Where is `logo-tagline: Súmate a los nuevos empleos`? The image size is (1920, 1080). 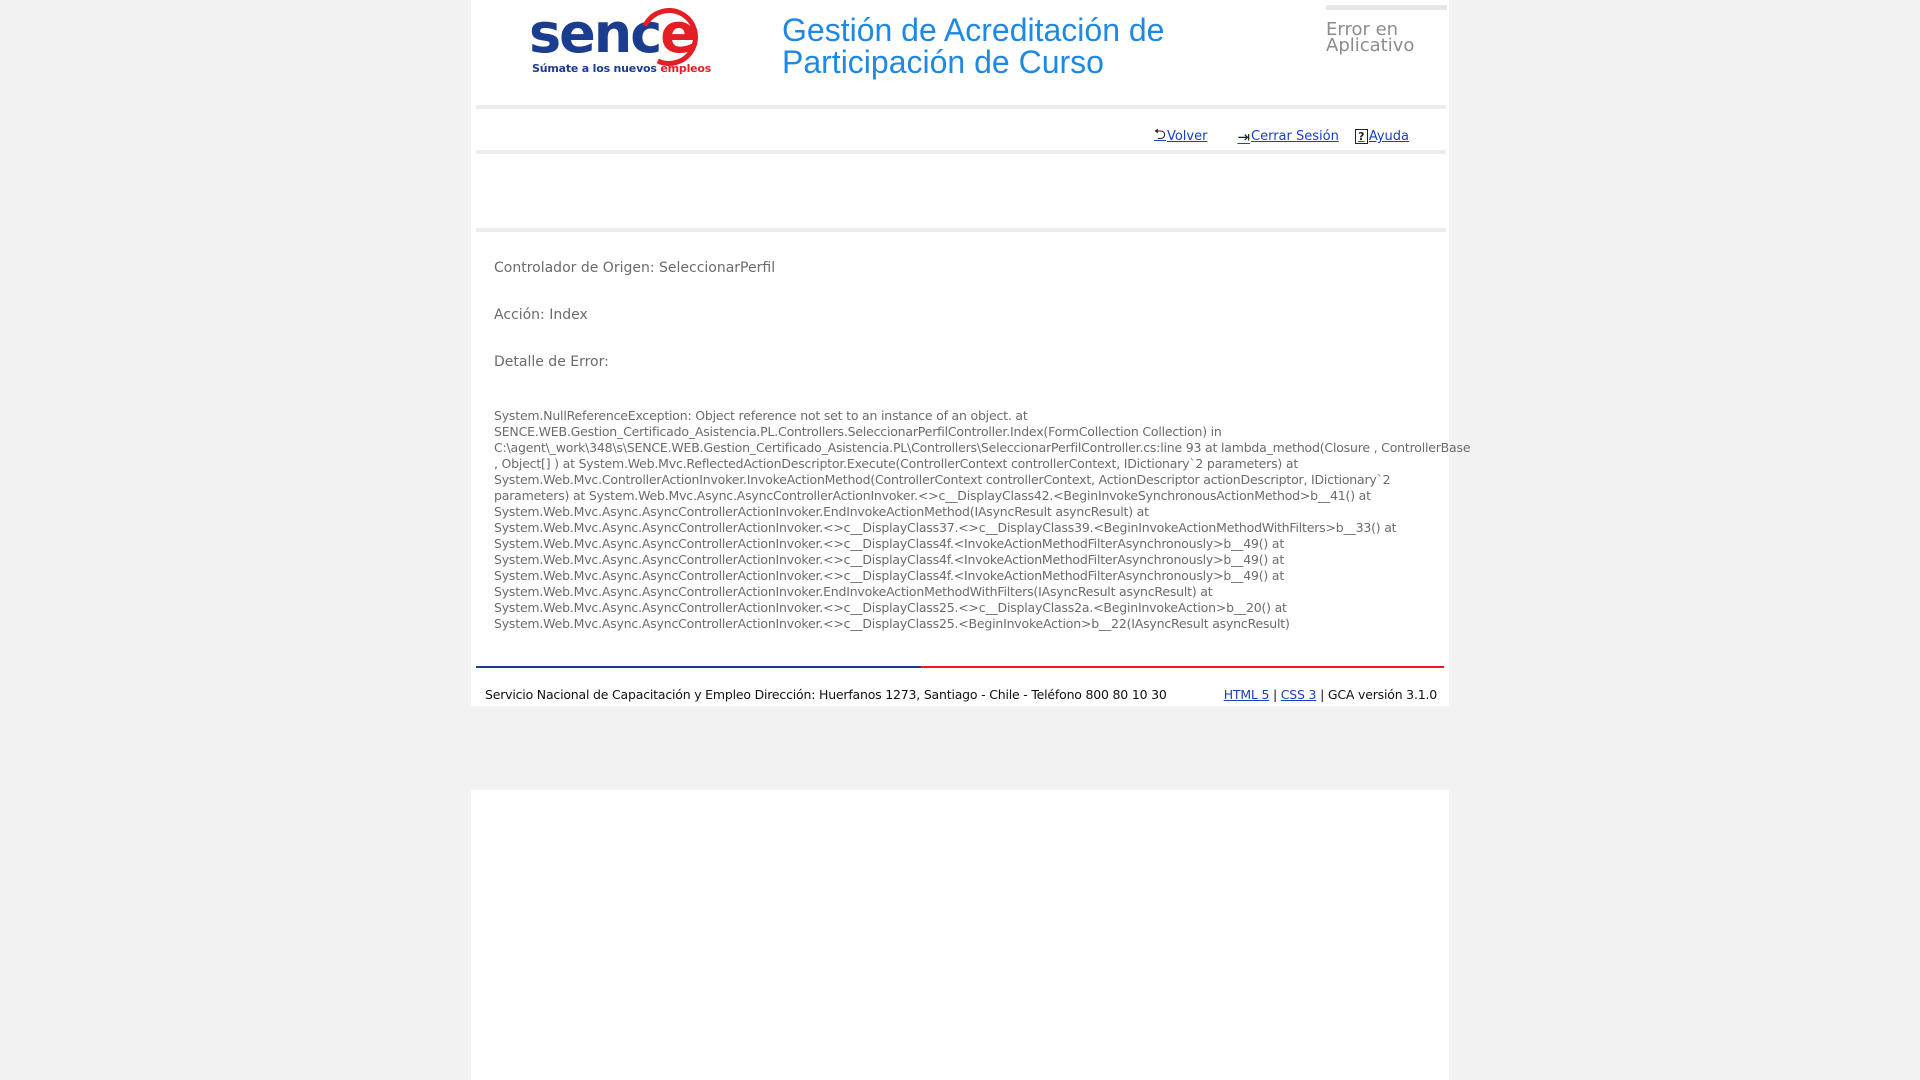
logo-tagline: Súmate a los nuevos empleos is located at coordinates (622, 68).